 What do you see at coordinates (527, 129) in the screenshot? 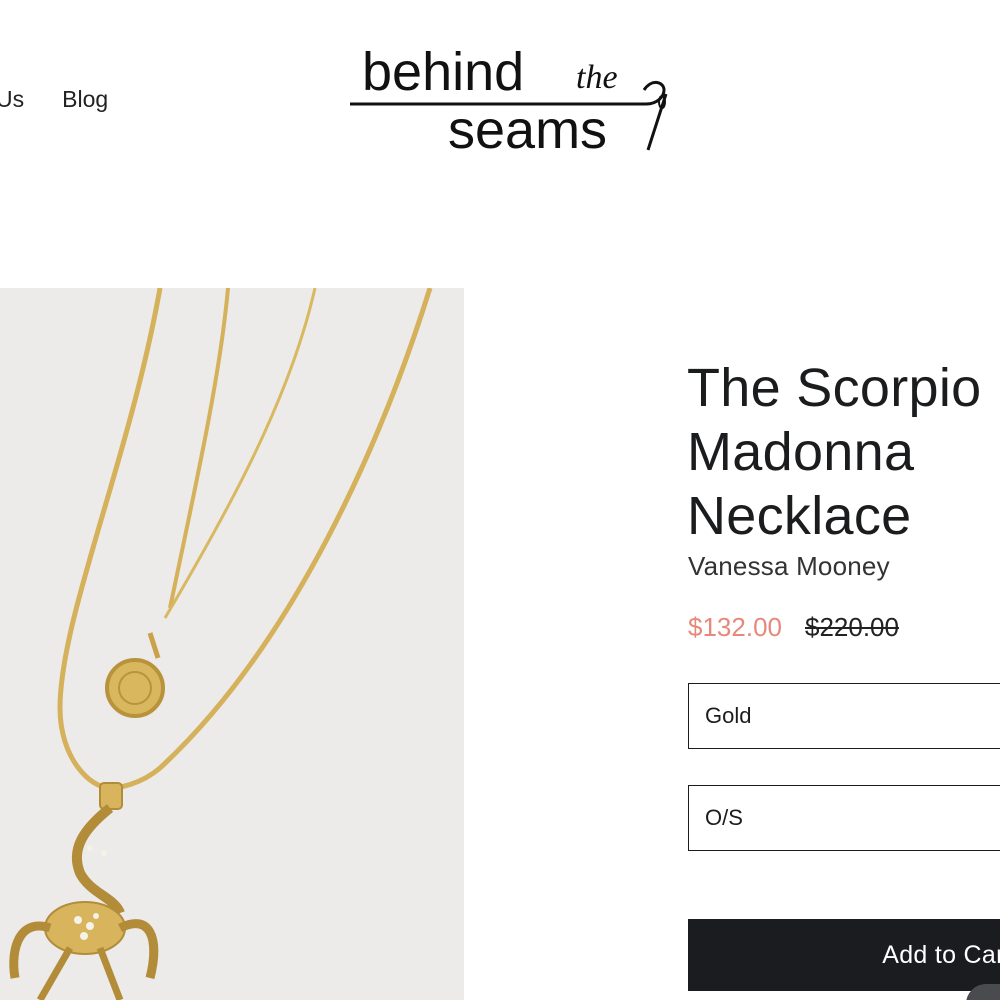
I see `logo-text-seams: seams` at bounding box center [527, 129].